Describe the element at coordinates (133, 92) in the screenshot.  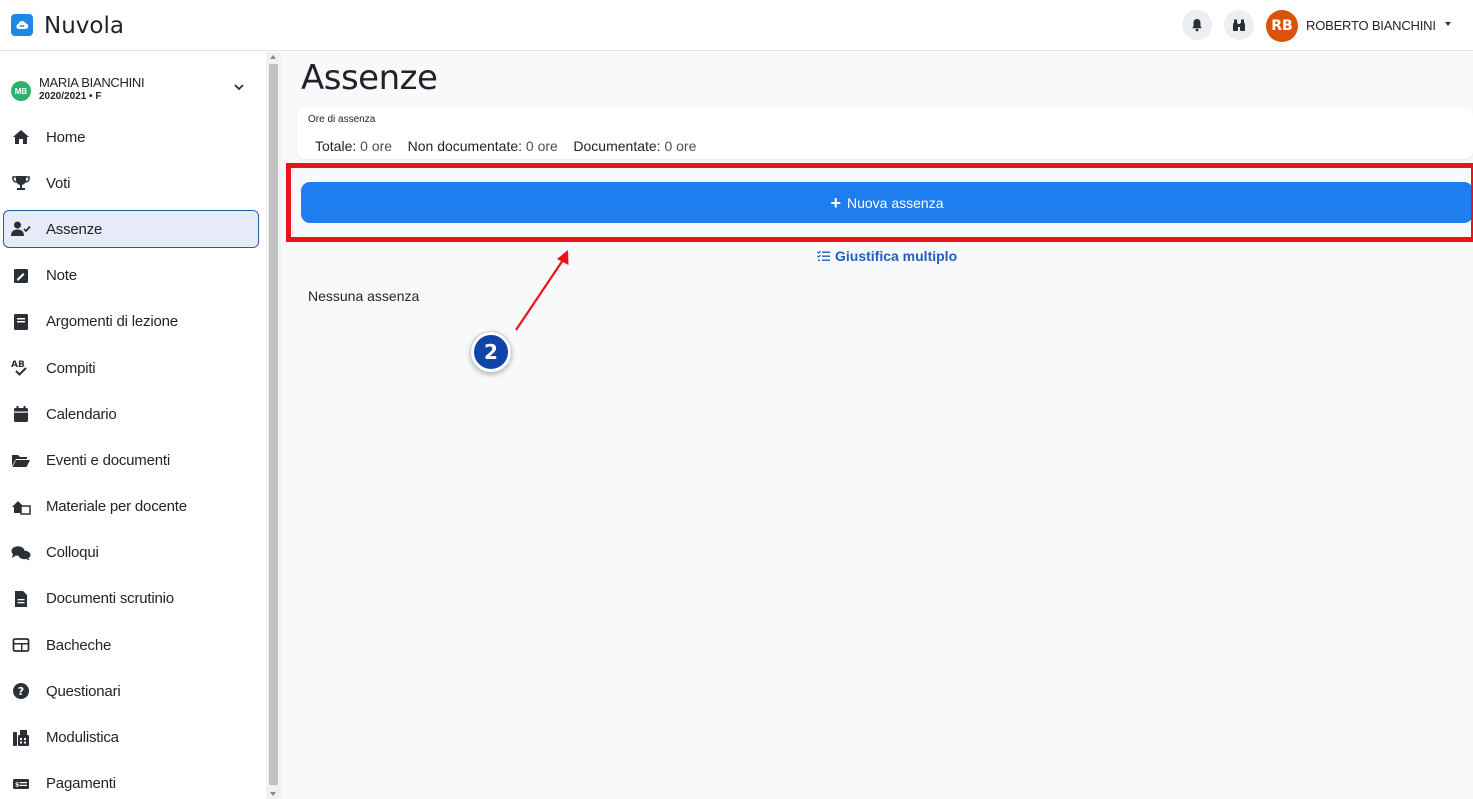
I see `student-selector: MB MARIA BIANCHINI 2020/2021 • F` at that location.